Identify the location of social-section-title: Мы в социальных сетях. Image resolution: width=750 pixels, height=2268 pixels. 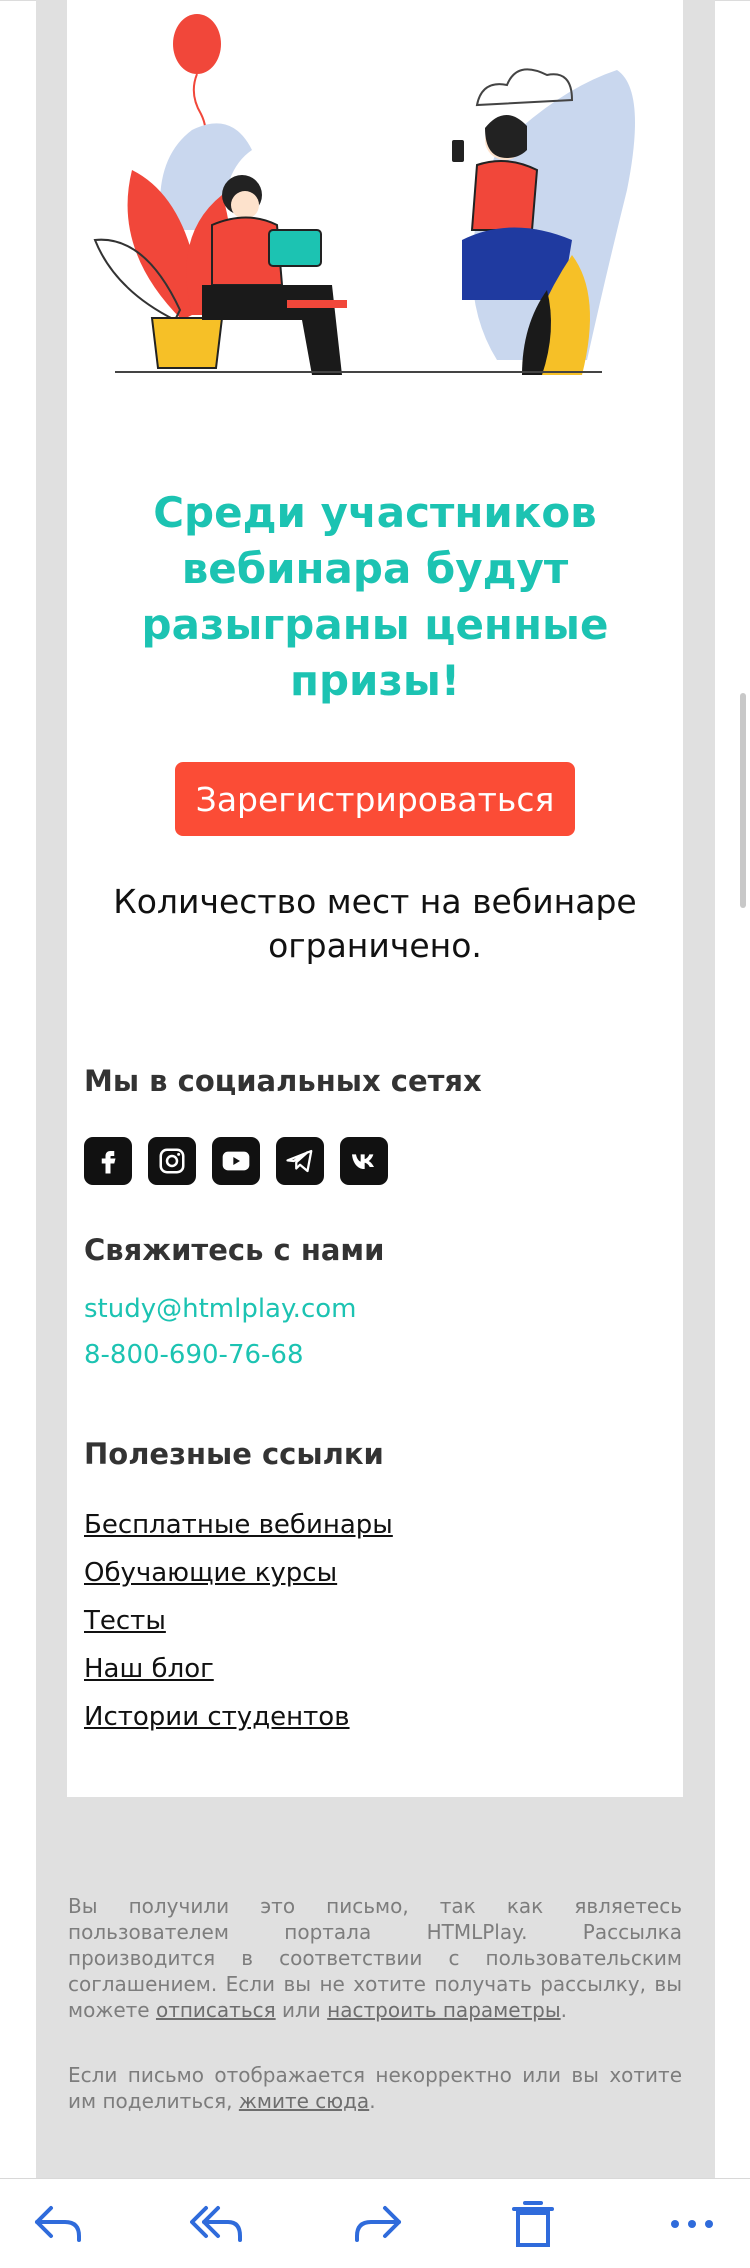
(283, 1081).